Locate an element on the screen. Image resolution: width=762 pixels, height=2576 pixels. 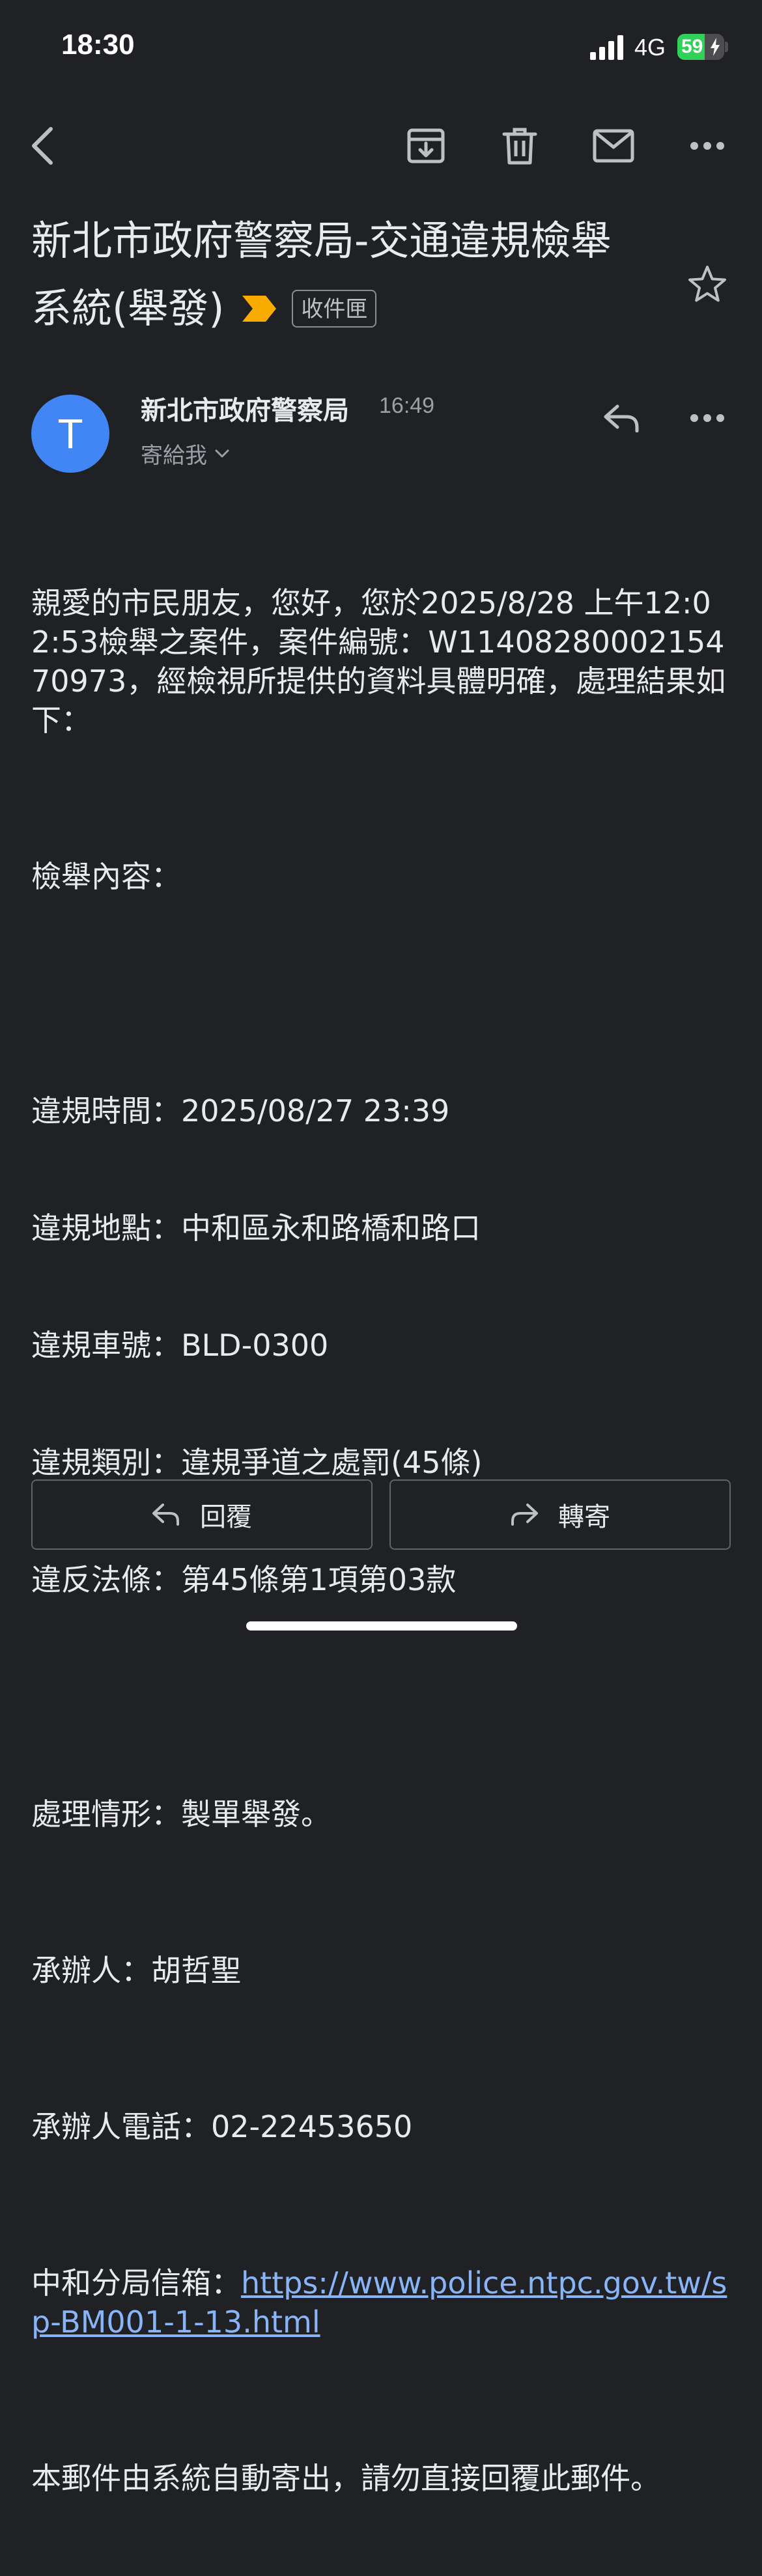
star-outline-icon is located at coordinates (707, 284).